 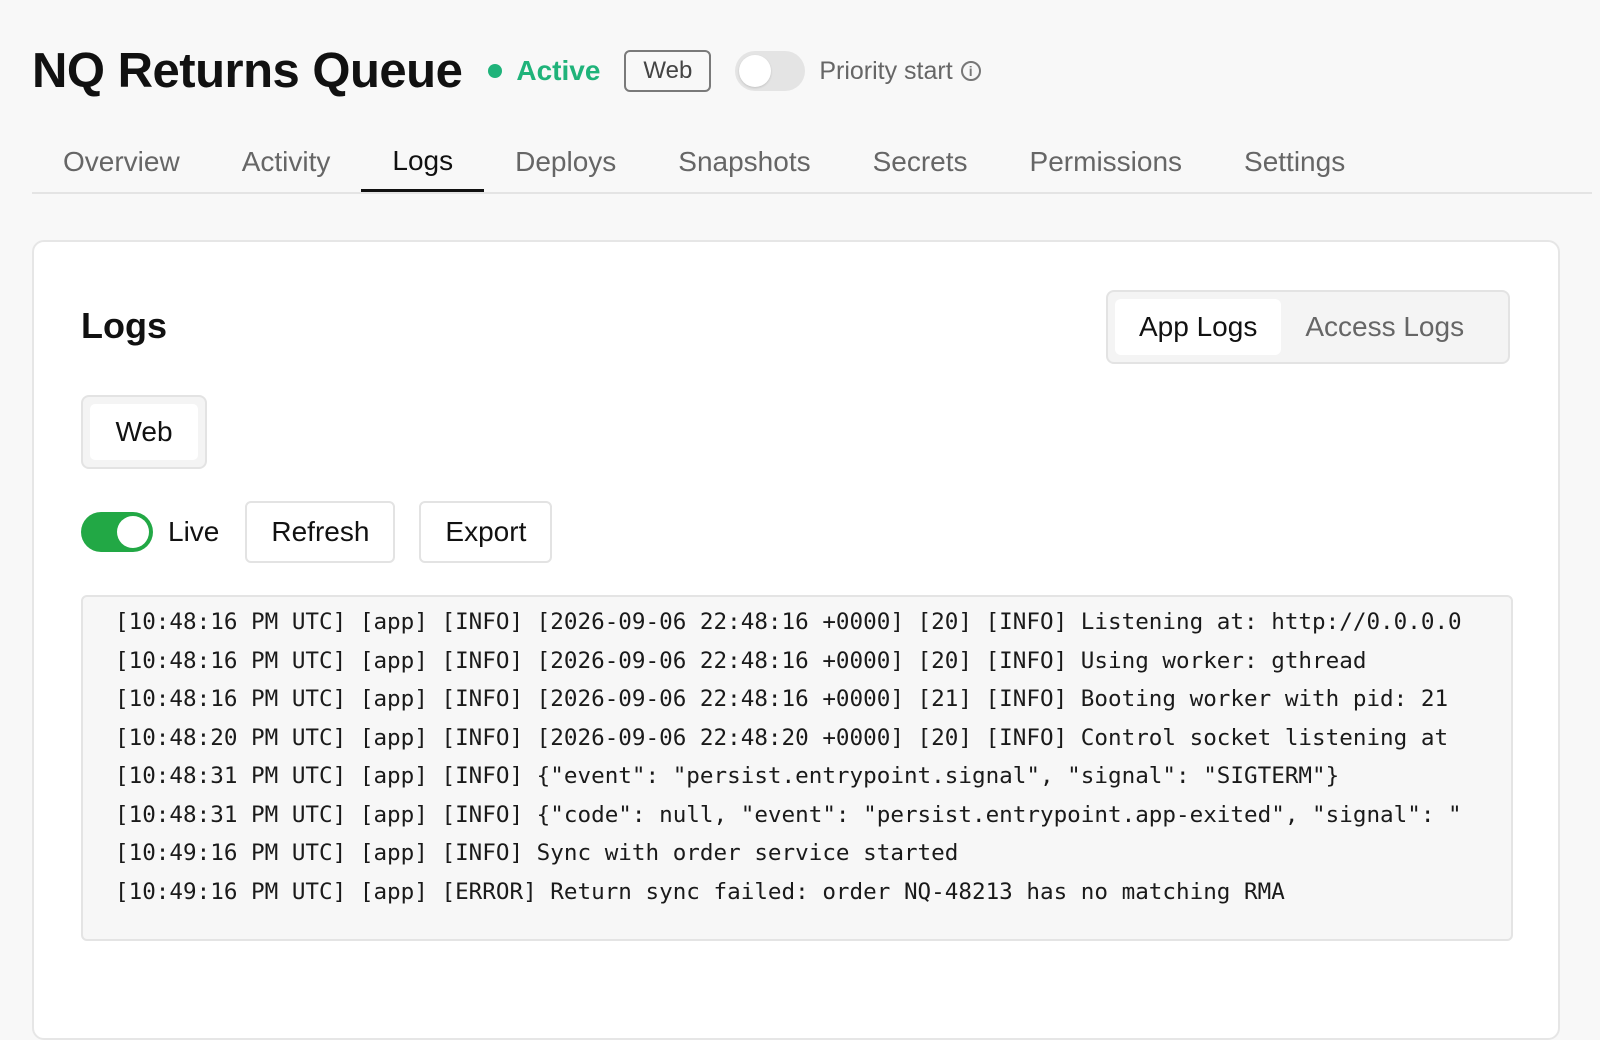 What do you see at coordinates (920, 162) in the screenshot?
I see `tab-secrets: Secrets` at bounding box center [920, 162].